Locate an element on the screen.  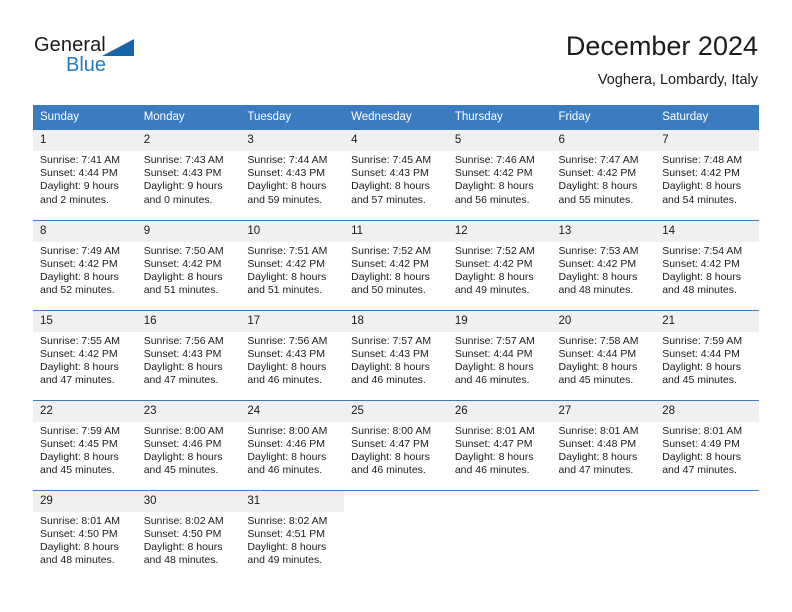
day-number: 21 is located at coordinates (707, 321).